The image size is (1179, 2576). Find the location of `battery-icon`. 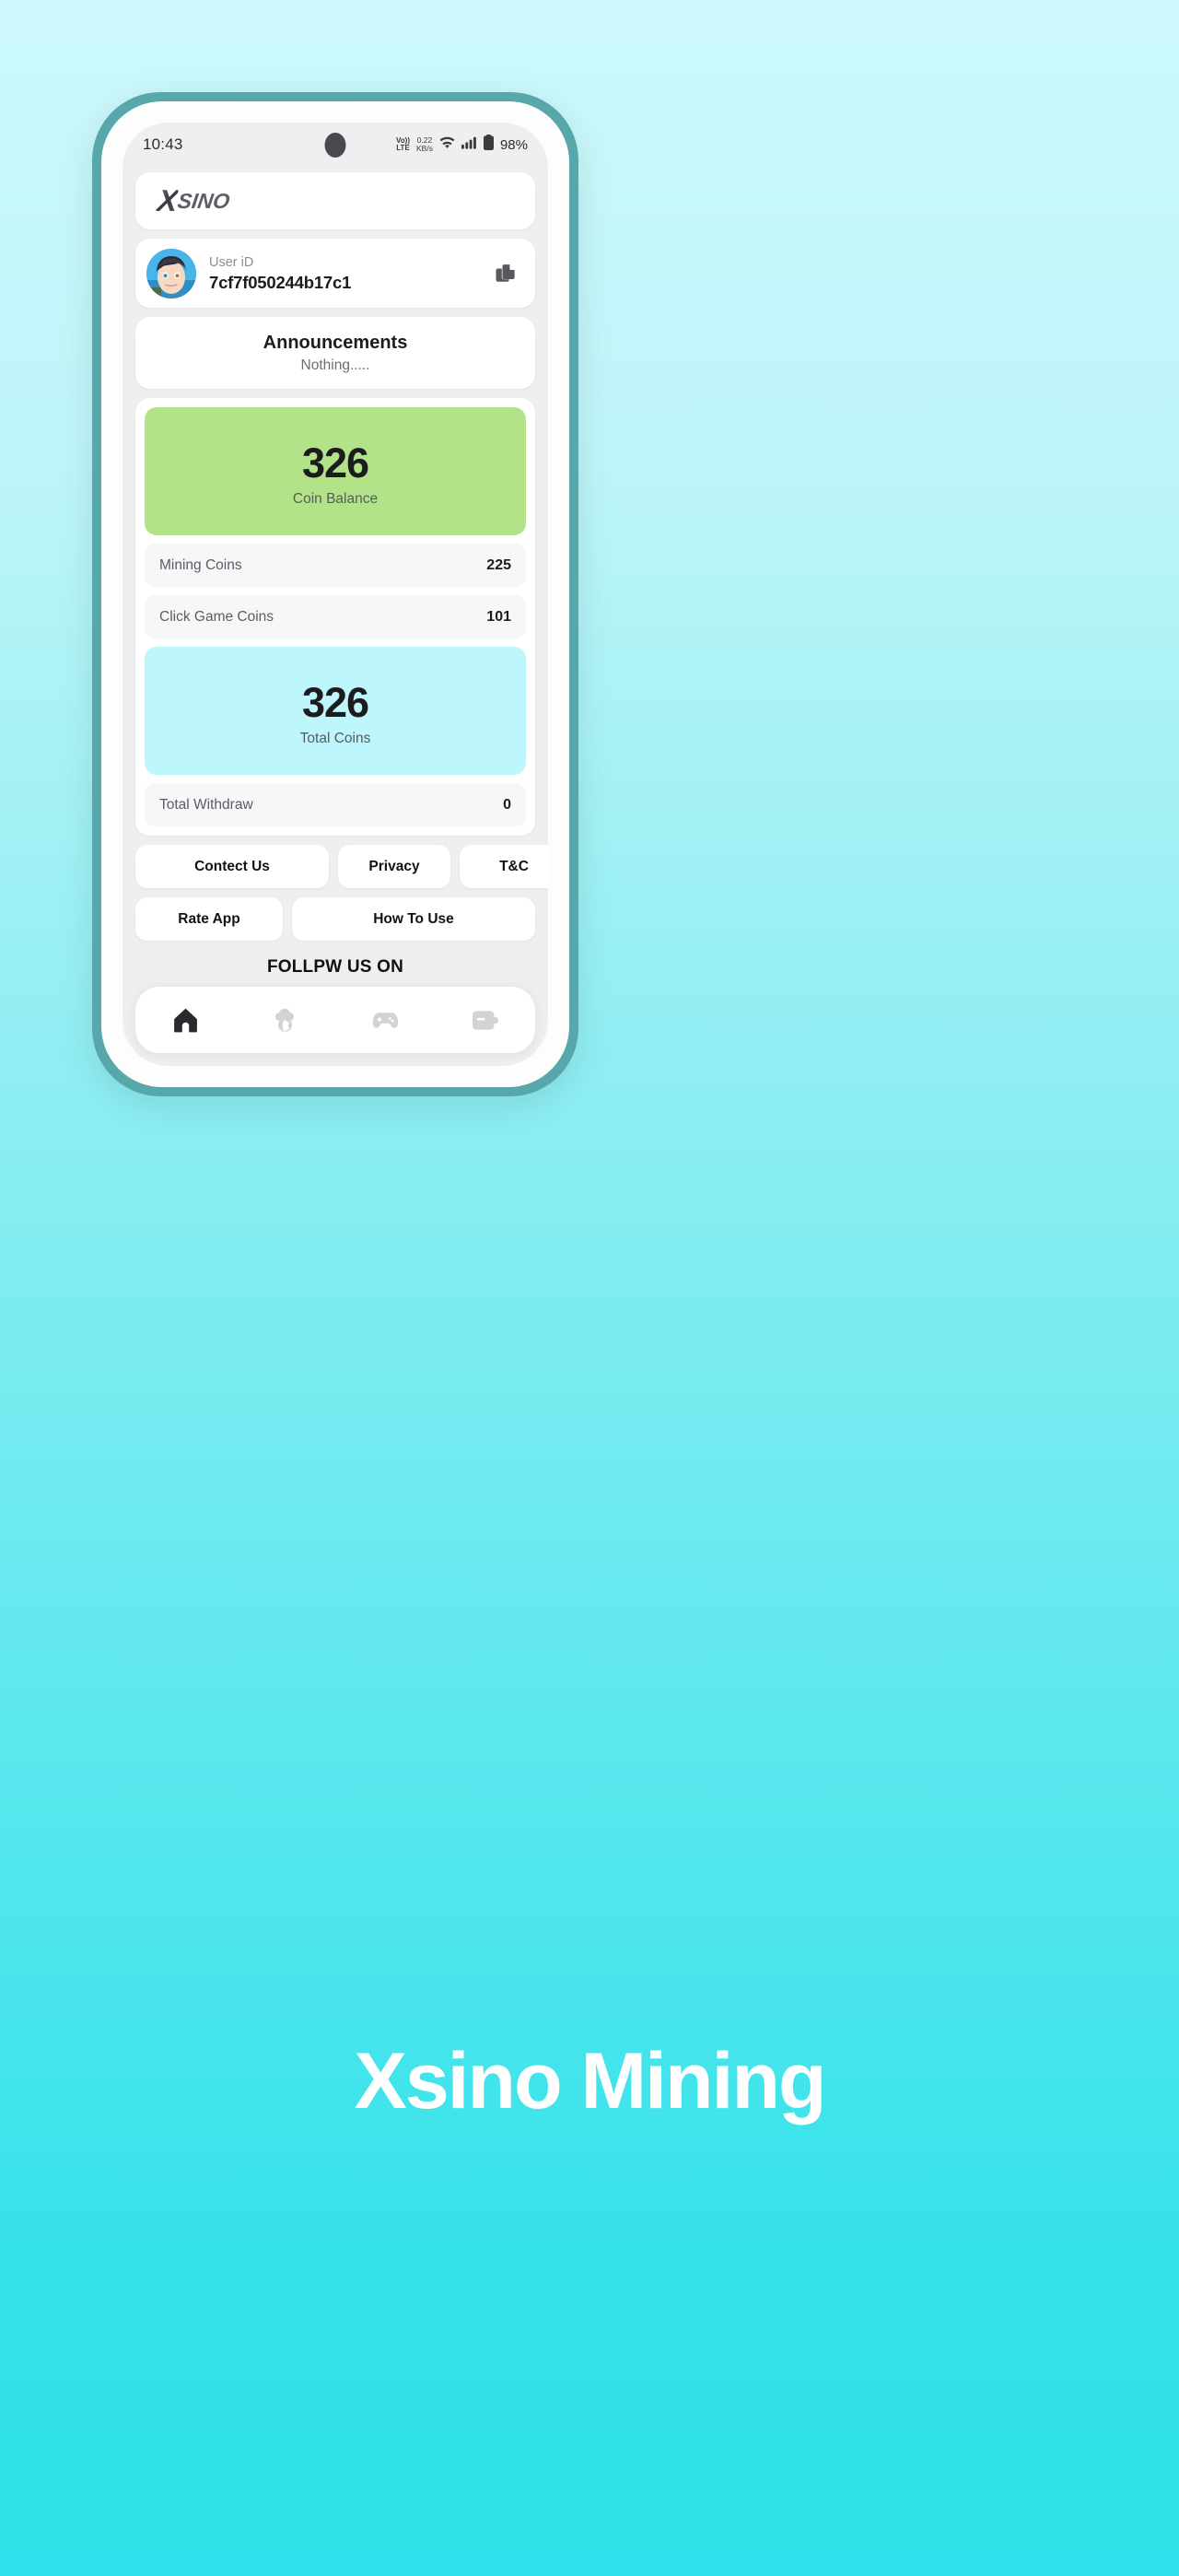

battery-icon is located at coordinates (488, 145).